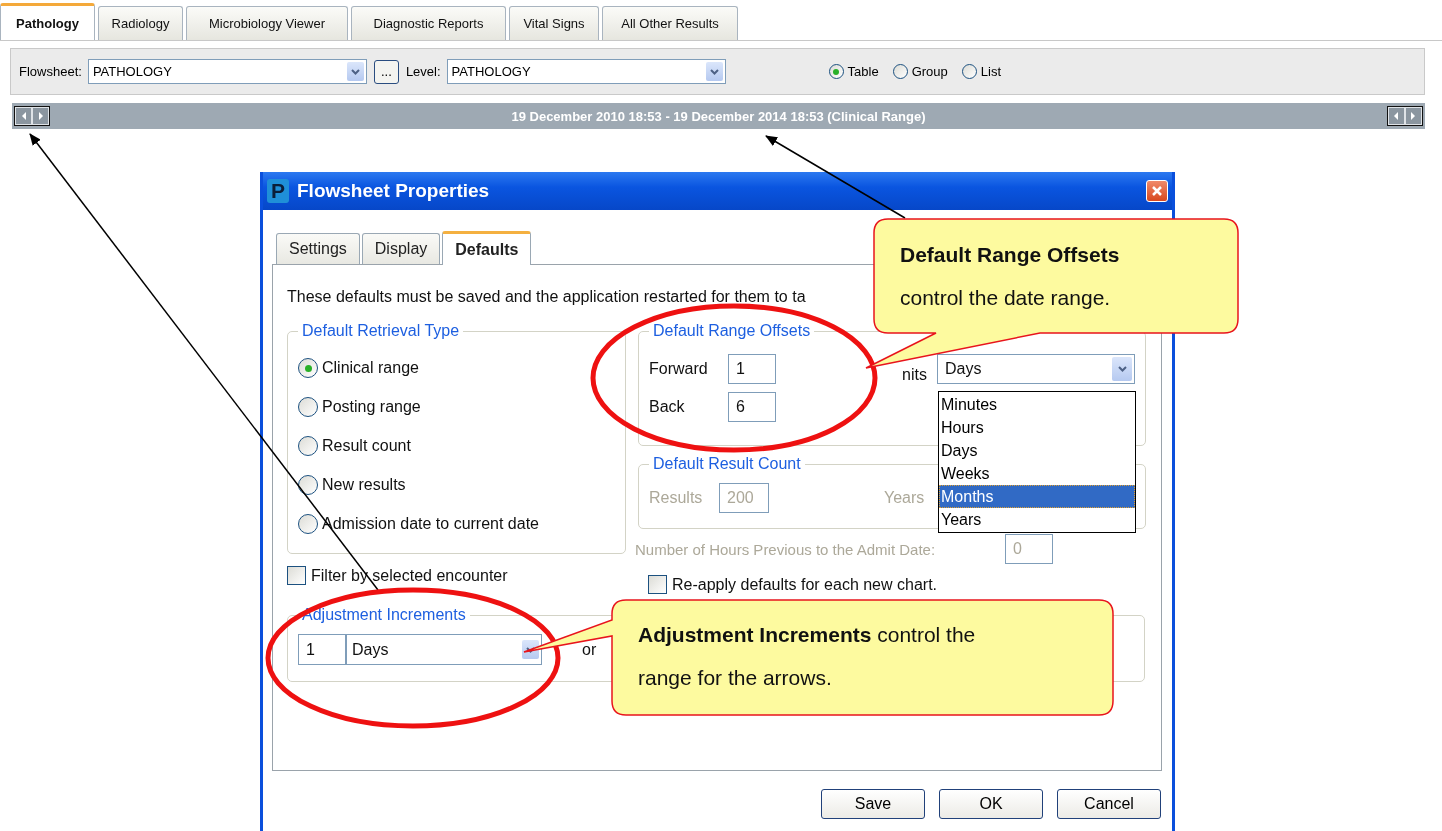  Describe the element at coordinates (1037, 496) in the screenshot. I see `list-option: Months` at that location.